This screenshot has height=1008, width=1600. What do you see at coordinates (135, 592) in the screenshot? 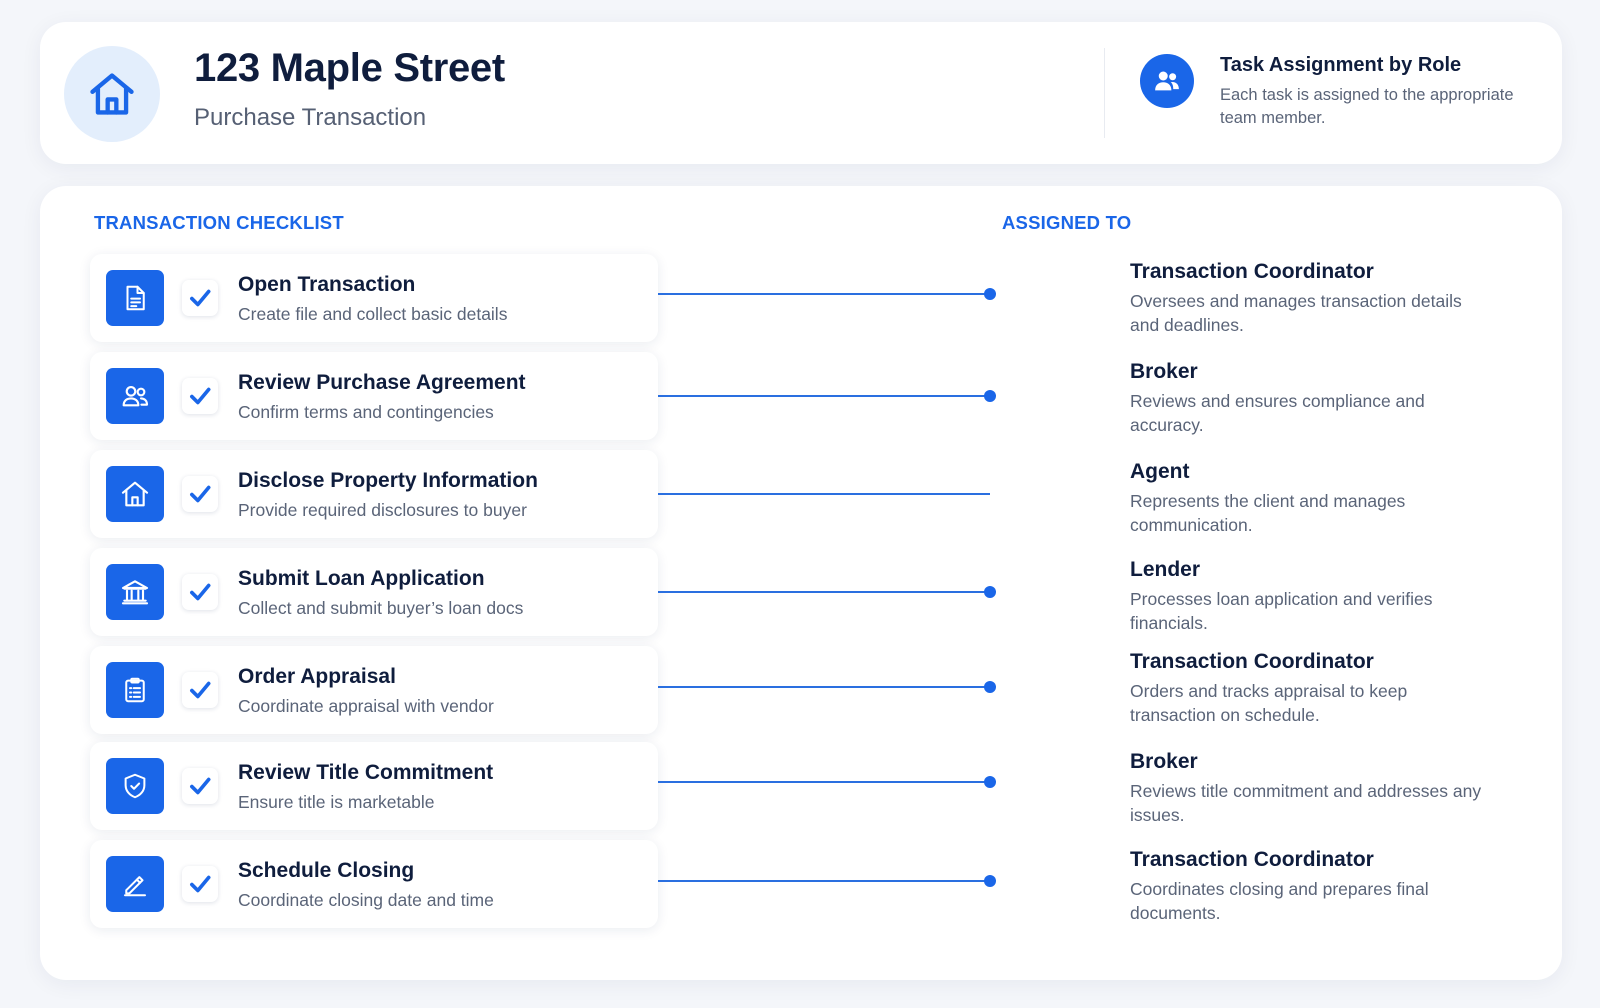
I see `bank-icon` at bounding box center [135, 592].